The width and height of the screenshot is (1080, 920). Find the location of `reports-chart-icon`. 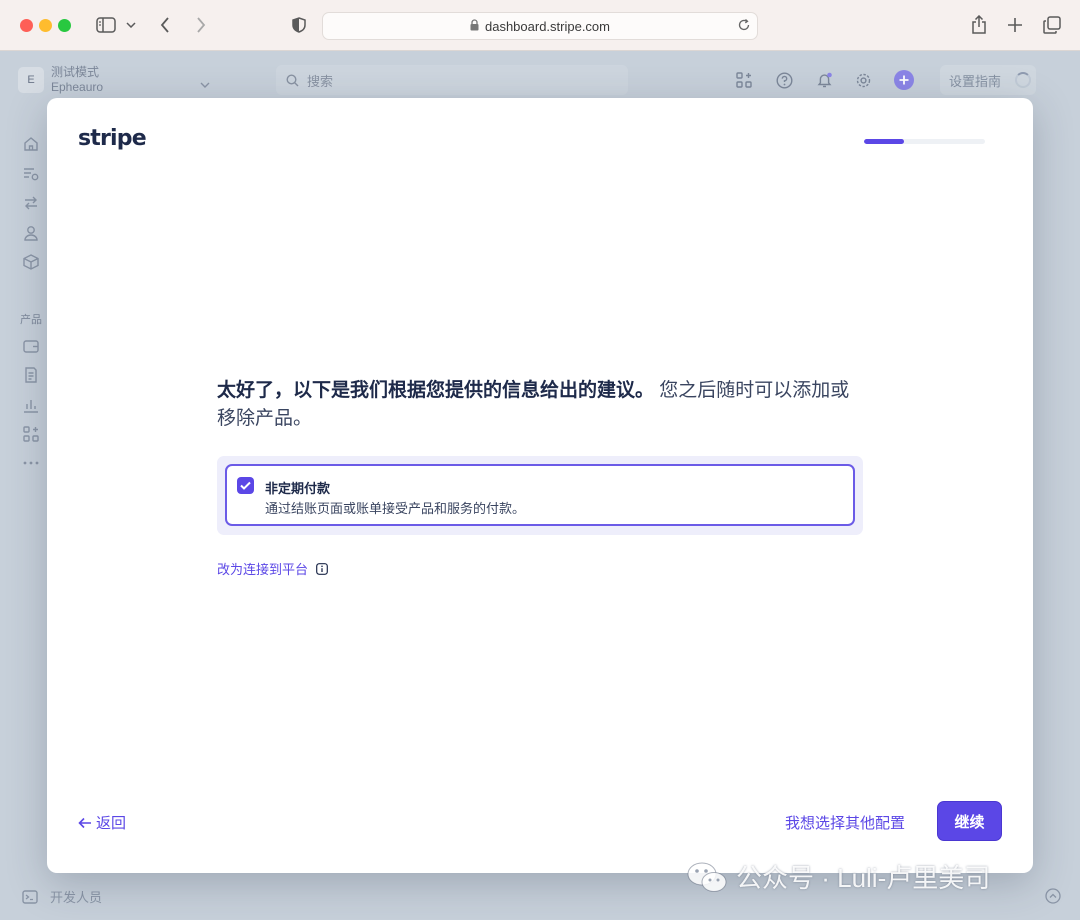

reports-chart-icon is located at coordinates (31, 405).